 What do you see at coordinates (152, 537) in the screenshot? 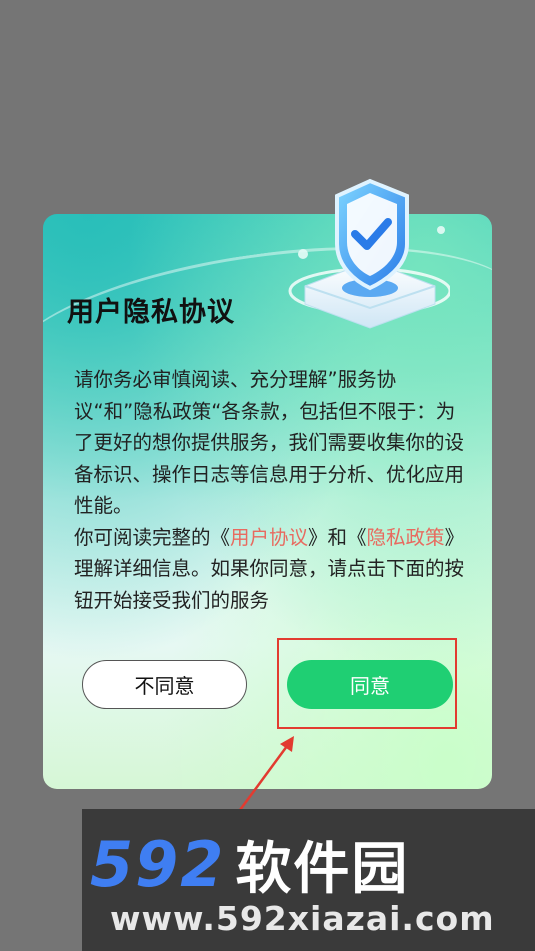
I see `paragraph-2-pre: 你可阅读完整的《` at bounding box center [152, 537].